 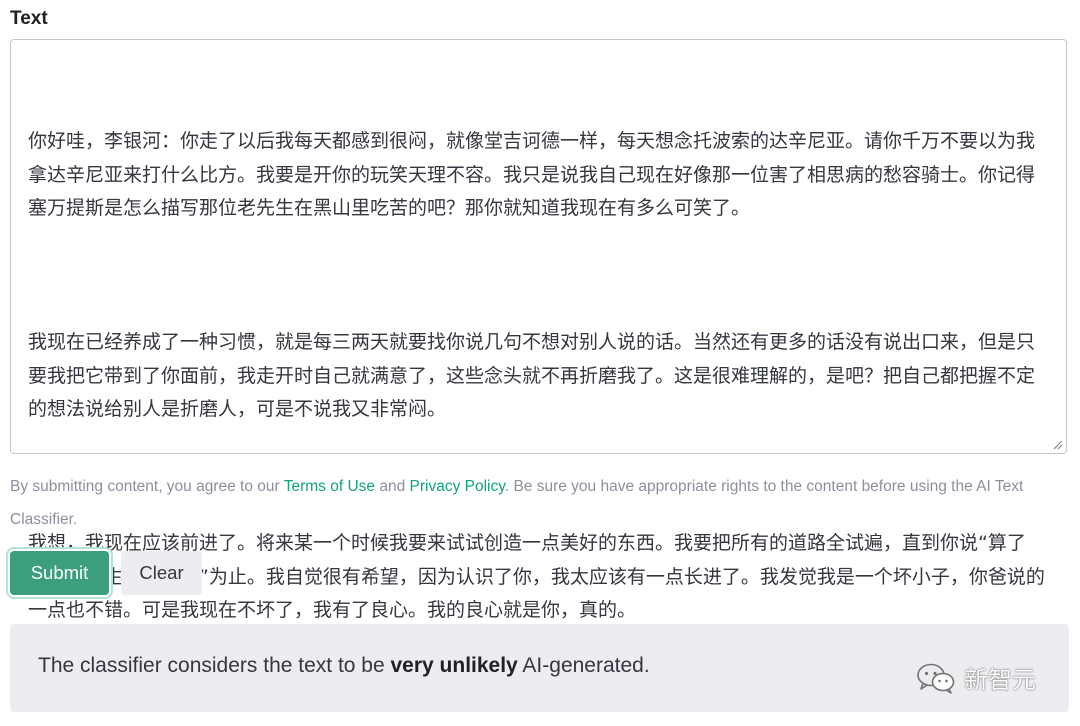 I want to click on clear-button: Clear, so click(x=161, y=573).